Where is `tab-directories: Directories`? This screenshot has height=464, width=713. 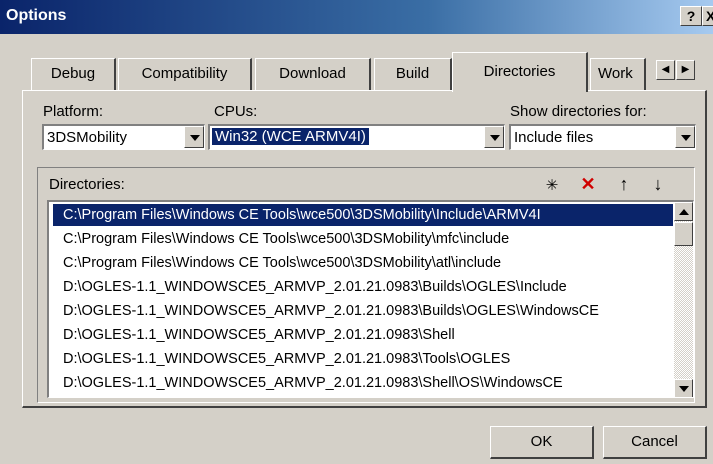
tab-directories: Directories is located at coordinates (520, 72).